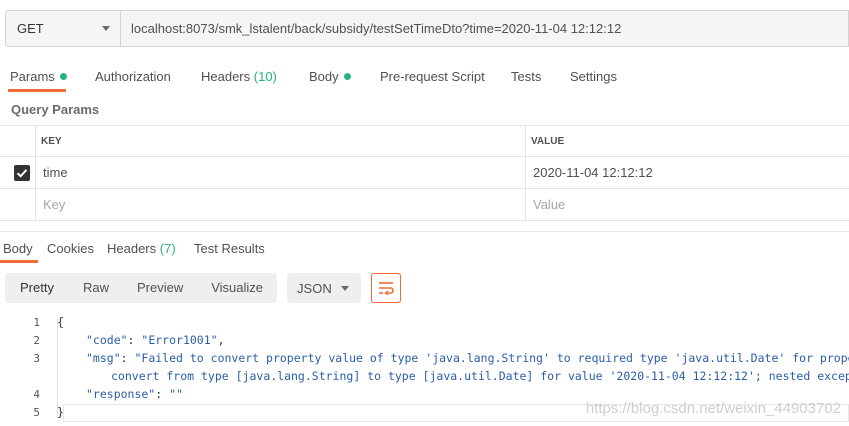  Describe the element at coordinates (103, 358) in the screenshot. I see `json-key: "msg"` at that location.